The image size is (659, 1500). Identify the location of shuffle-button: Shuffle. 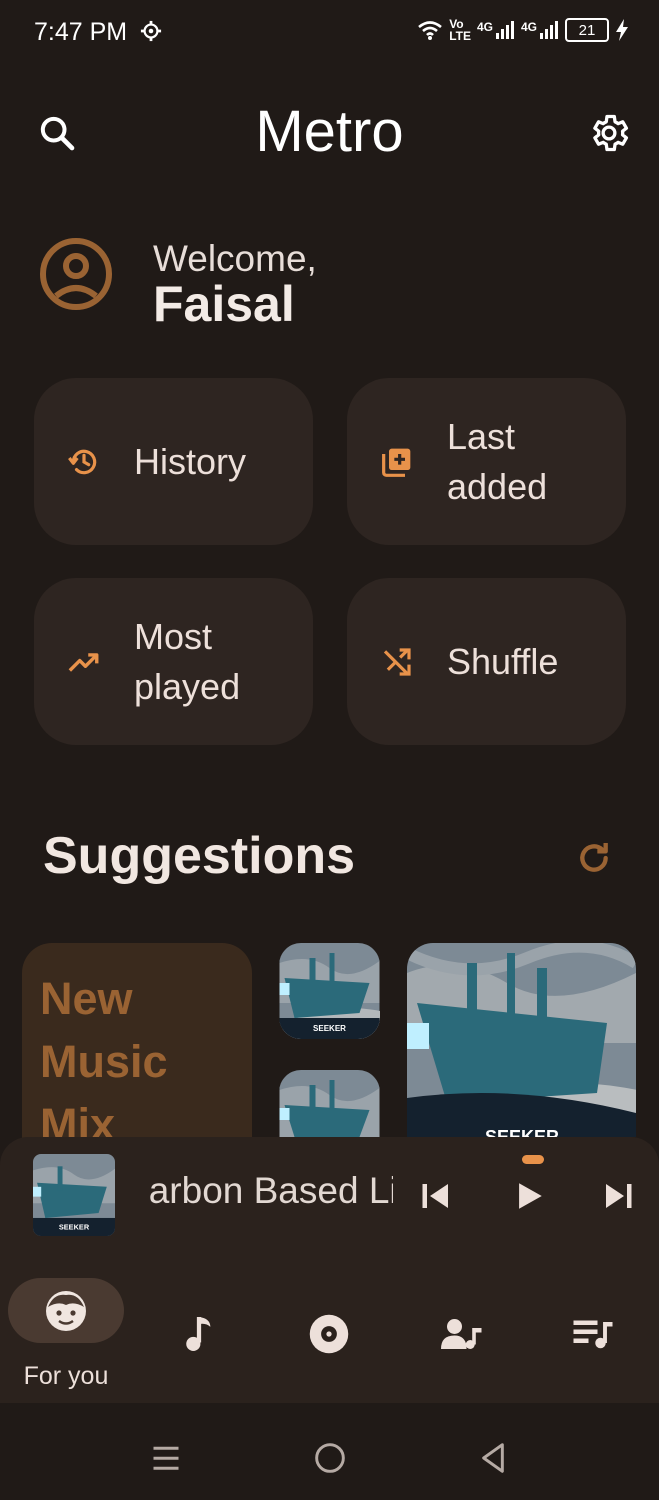
(486, 661).